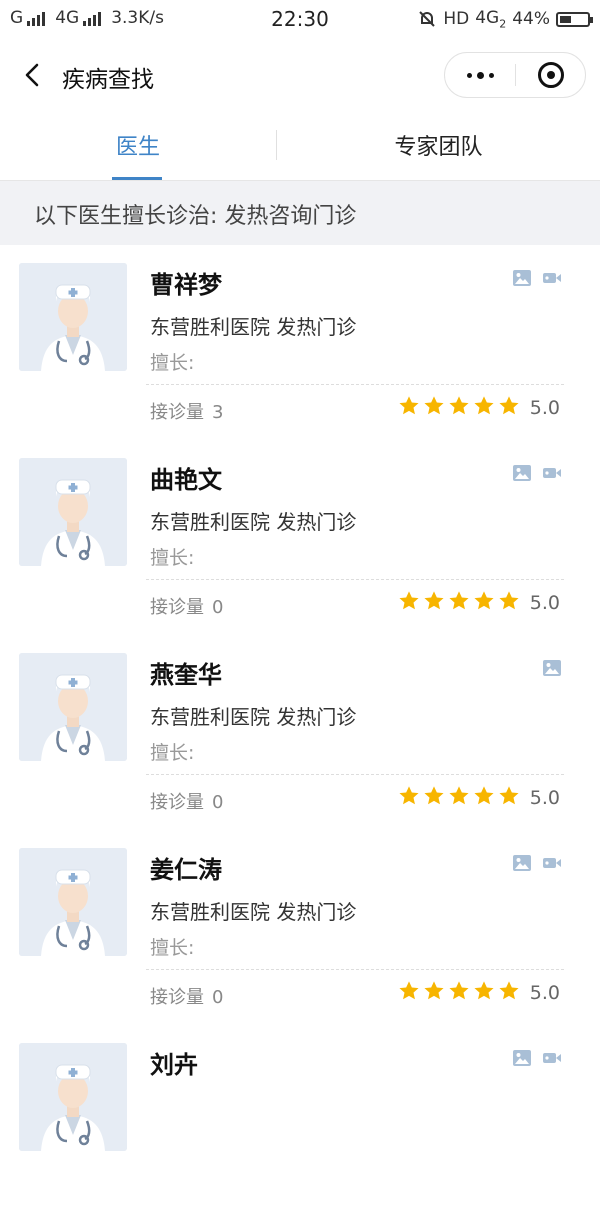  I want to click on specialty-banner: 以下医生擅长诊治: 发热咨询门诊, so click(300, 213).